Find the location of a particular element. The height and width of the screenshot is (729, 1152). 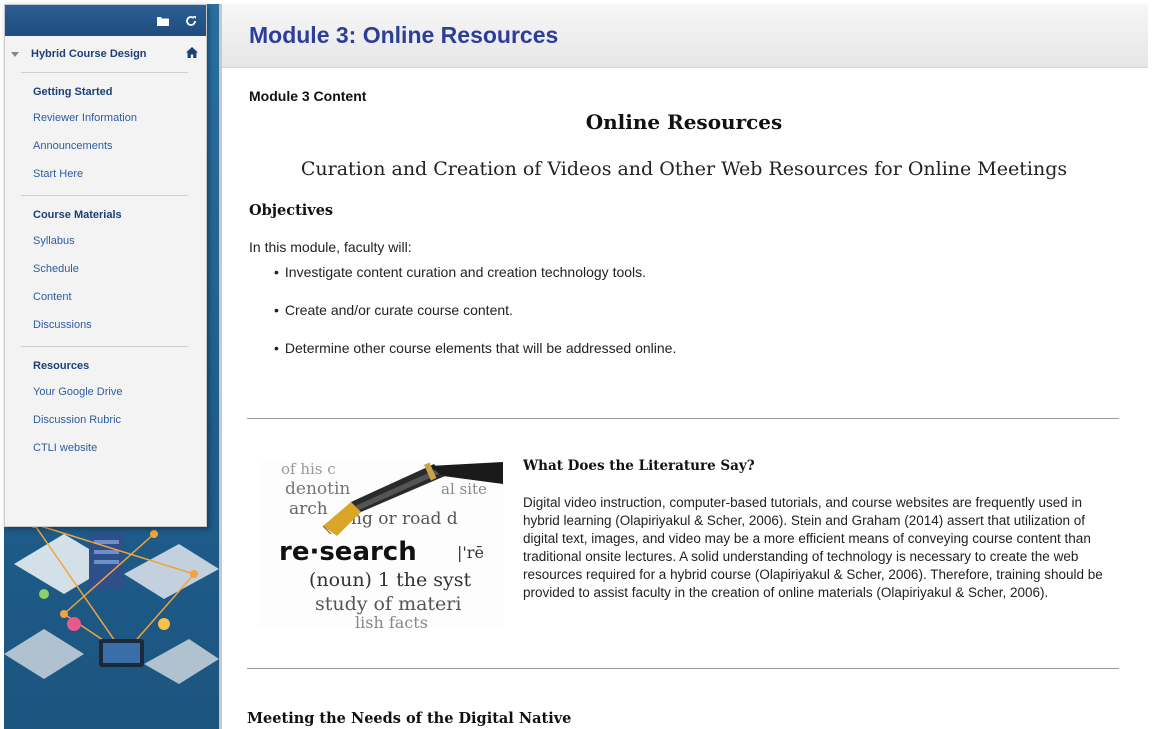

image-text: lish facts is located at coordinates (391, 620).